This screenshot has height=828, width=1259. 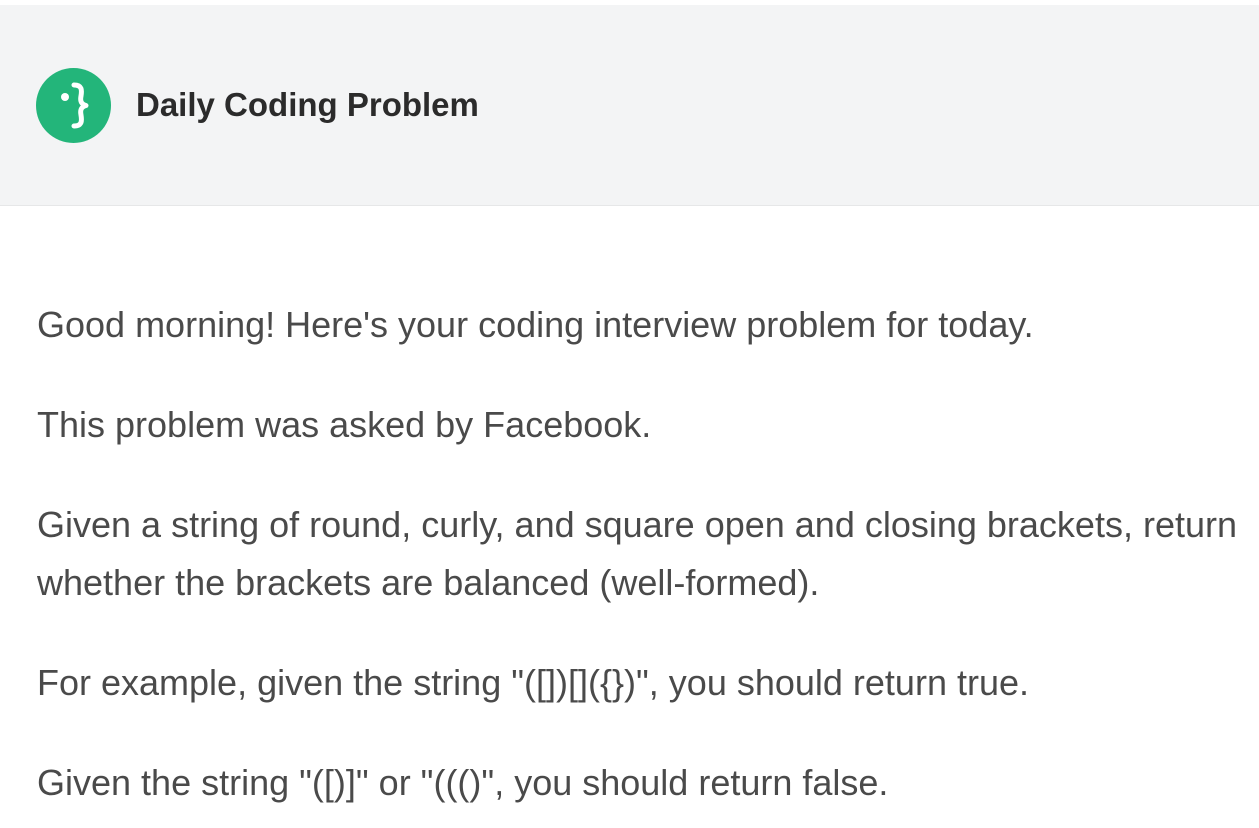 I want to click on logo-glyph, so click(x=75, y=105).